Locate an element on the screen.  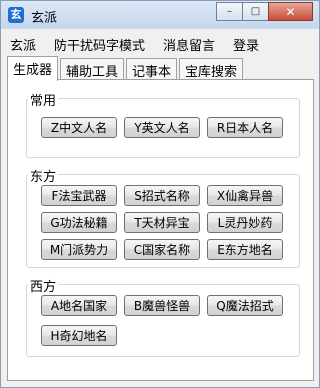
rare-treasure-button: T天材异宝 is located at coordinates (162, 222).